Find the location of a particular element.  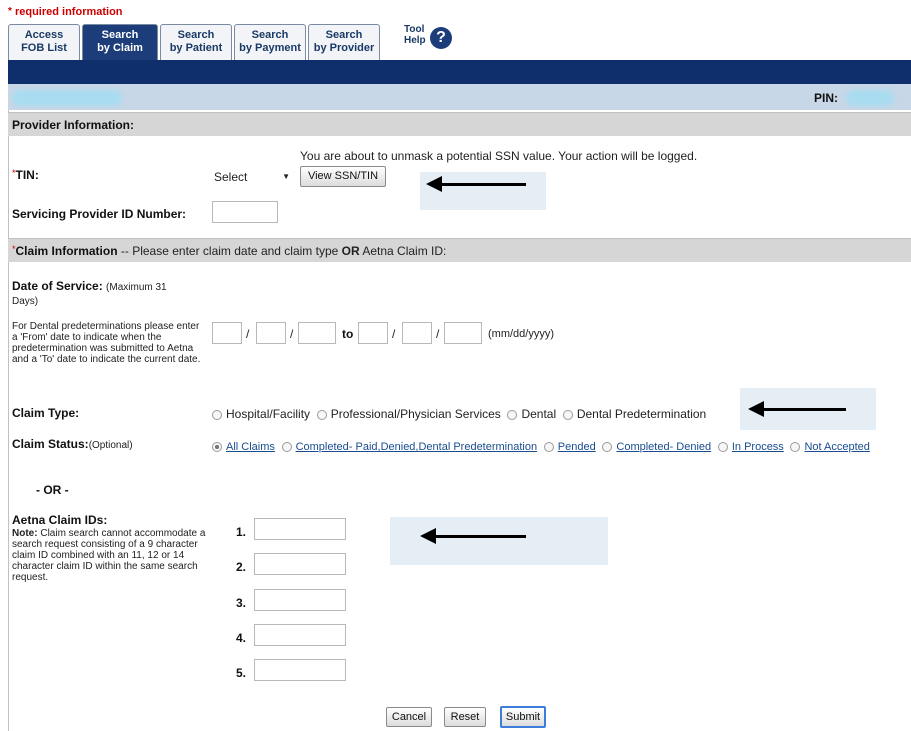

claim-type-professional: Professional/Physician Services is located at coordinates (408, 414).